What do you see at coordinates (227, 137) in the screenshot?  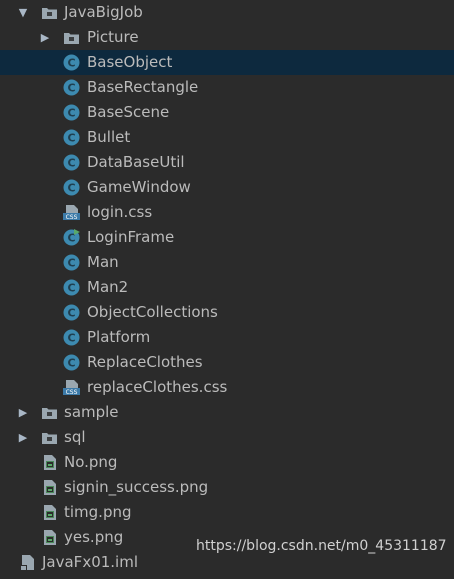 I see `tree-item-bullet: C Bullet` at bounding box center [227, 137].